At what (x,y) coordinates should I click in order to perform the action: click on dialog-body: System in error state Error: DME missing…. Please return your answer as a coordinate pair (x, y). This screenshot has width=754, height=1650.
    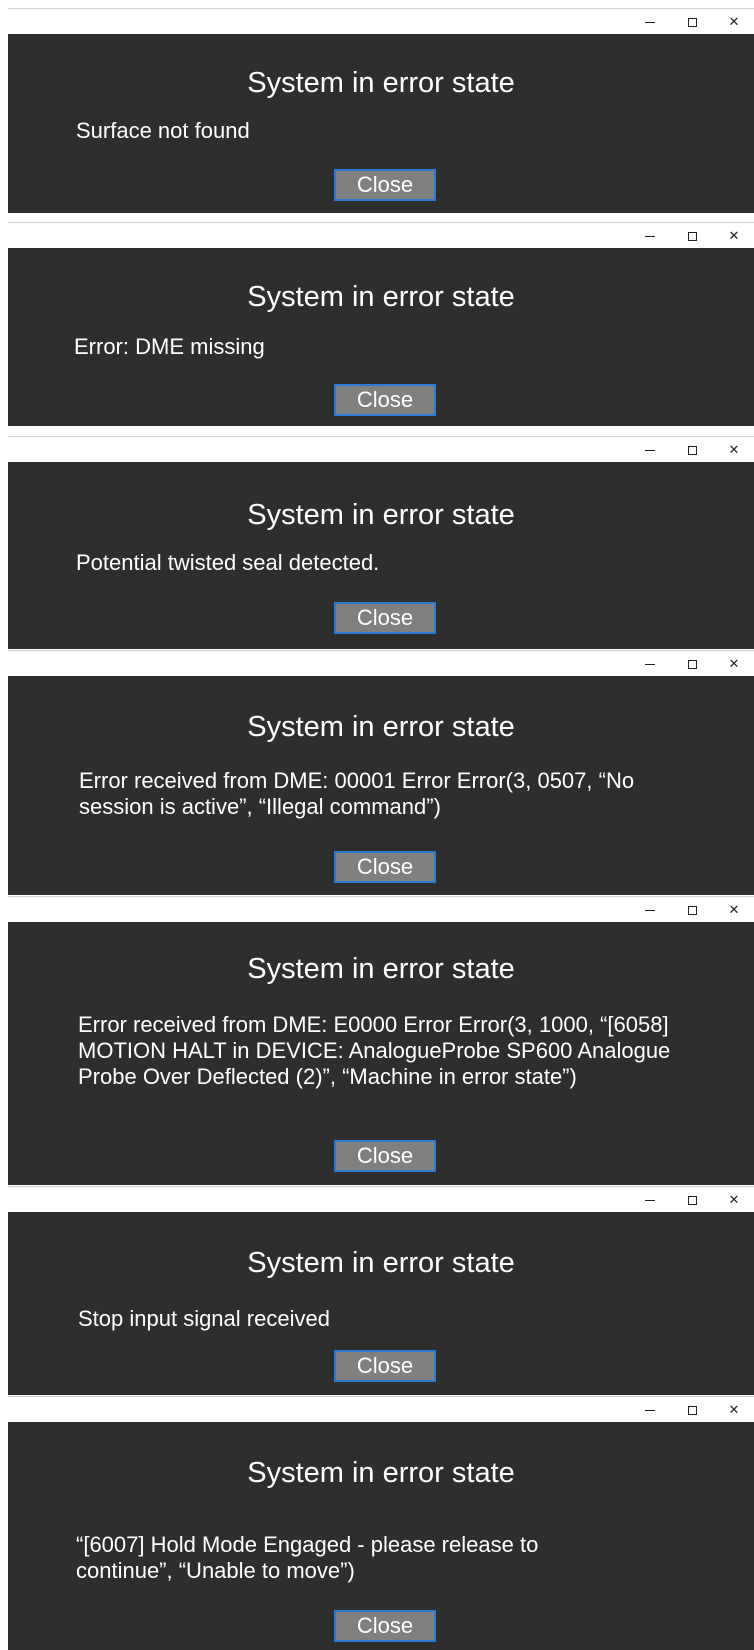
    Looking at the image, I should click on (381, 337).